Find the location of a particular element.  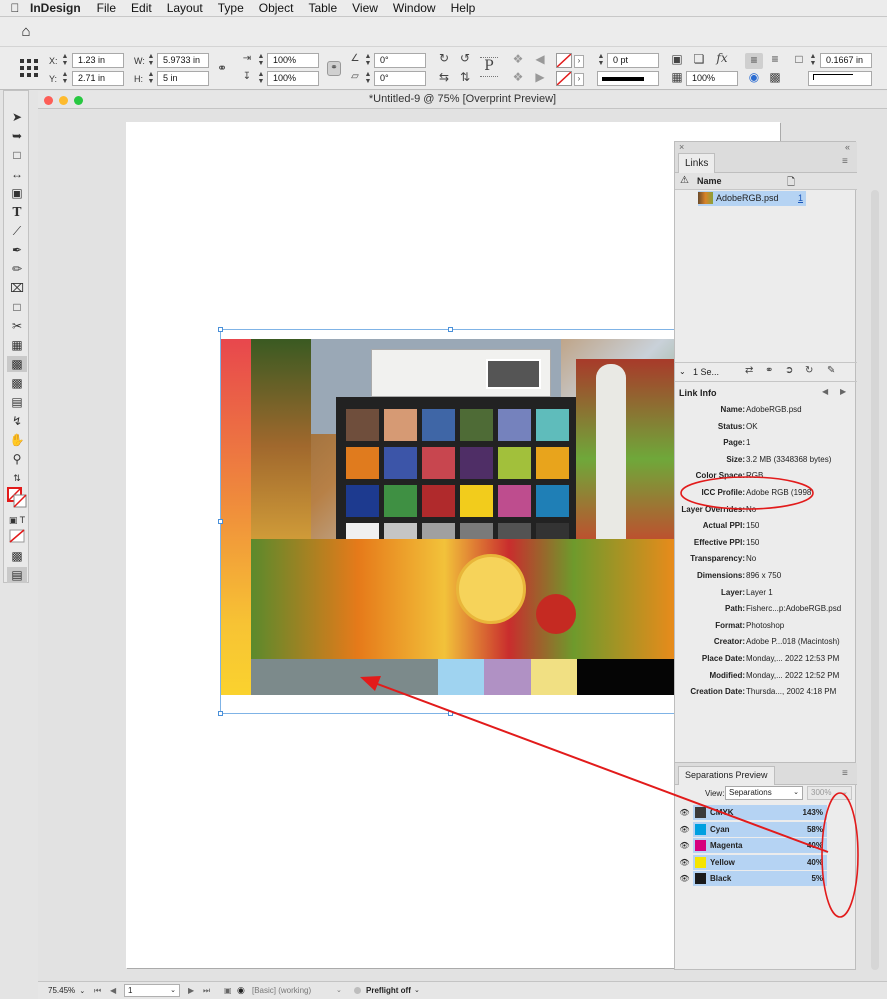

name-column-header: Name is located at coordinates (709, 181).